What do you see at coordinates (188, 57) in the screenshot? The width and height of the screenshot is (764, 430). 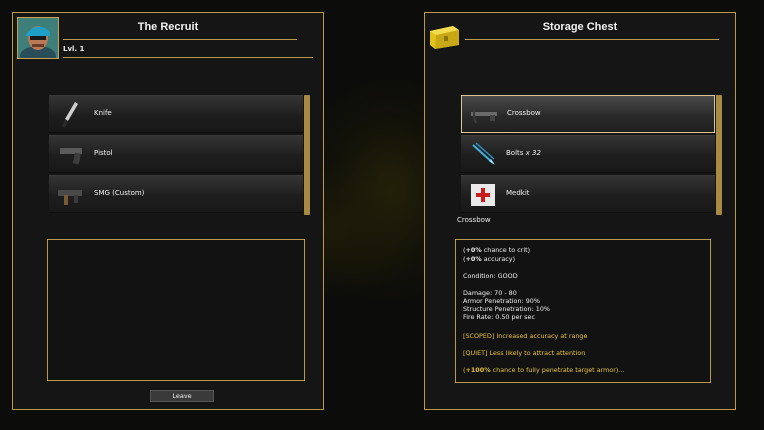 I see `level-underline` at bounding box center [188, 57].